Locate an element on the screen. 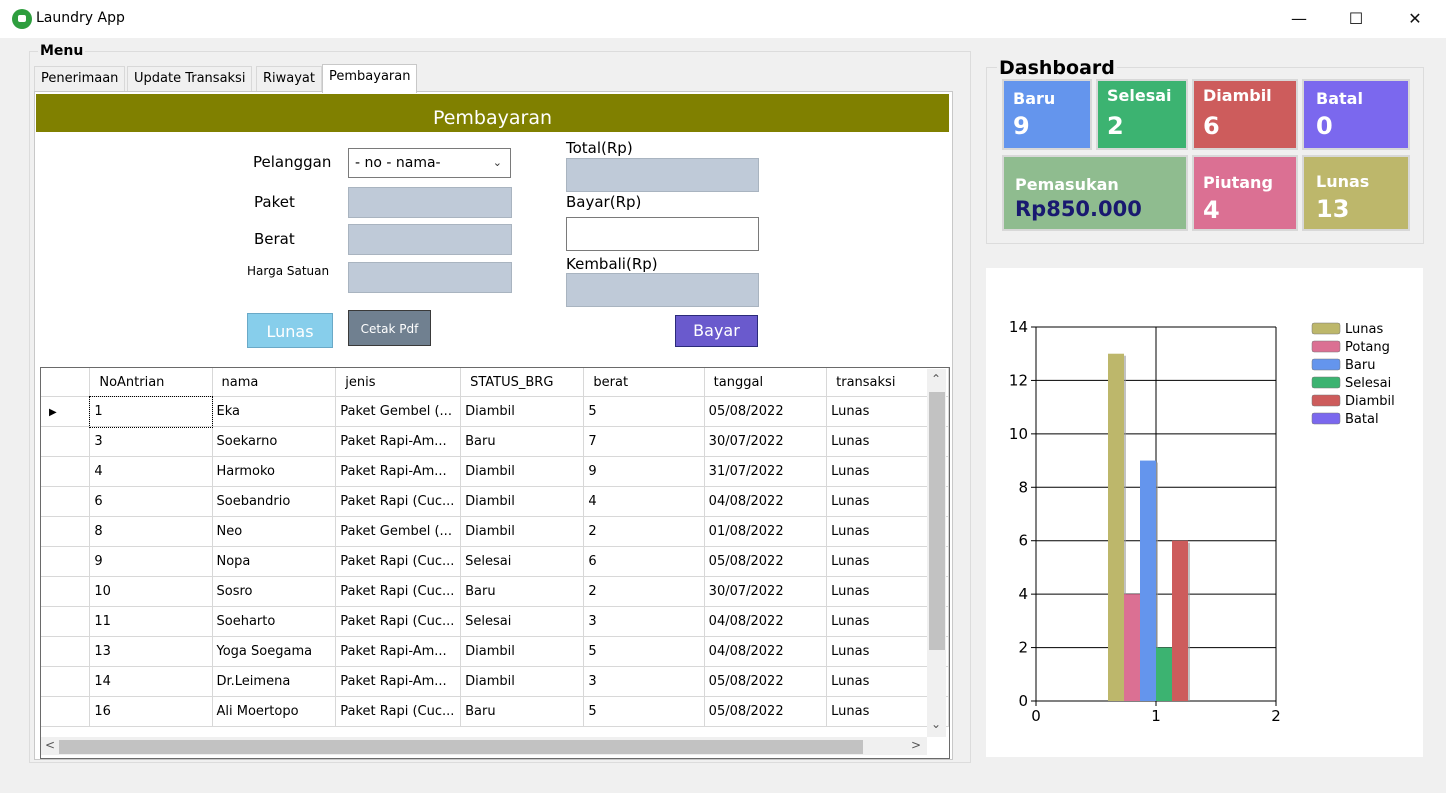  column-header: jenis is located at coordinates (398, 382).